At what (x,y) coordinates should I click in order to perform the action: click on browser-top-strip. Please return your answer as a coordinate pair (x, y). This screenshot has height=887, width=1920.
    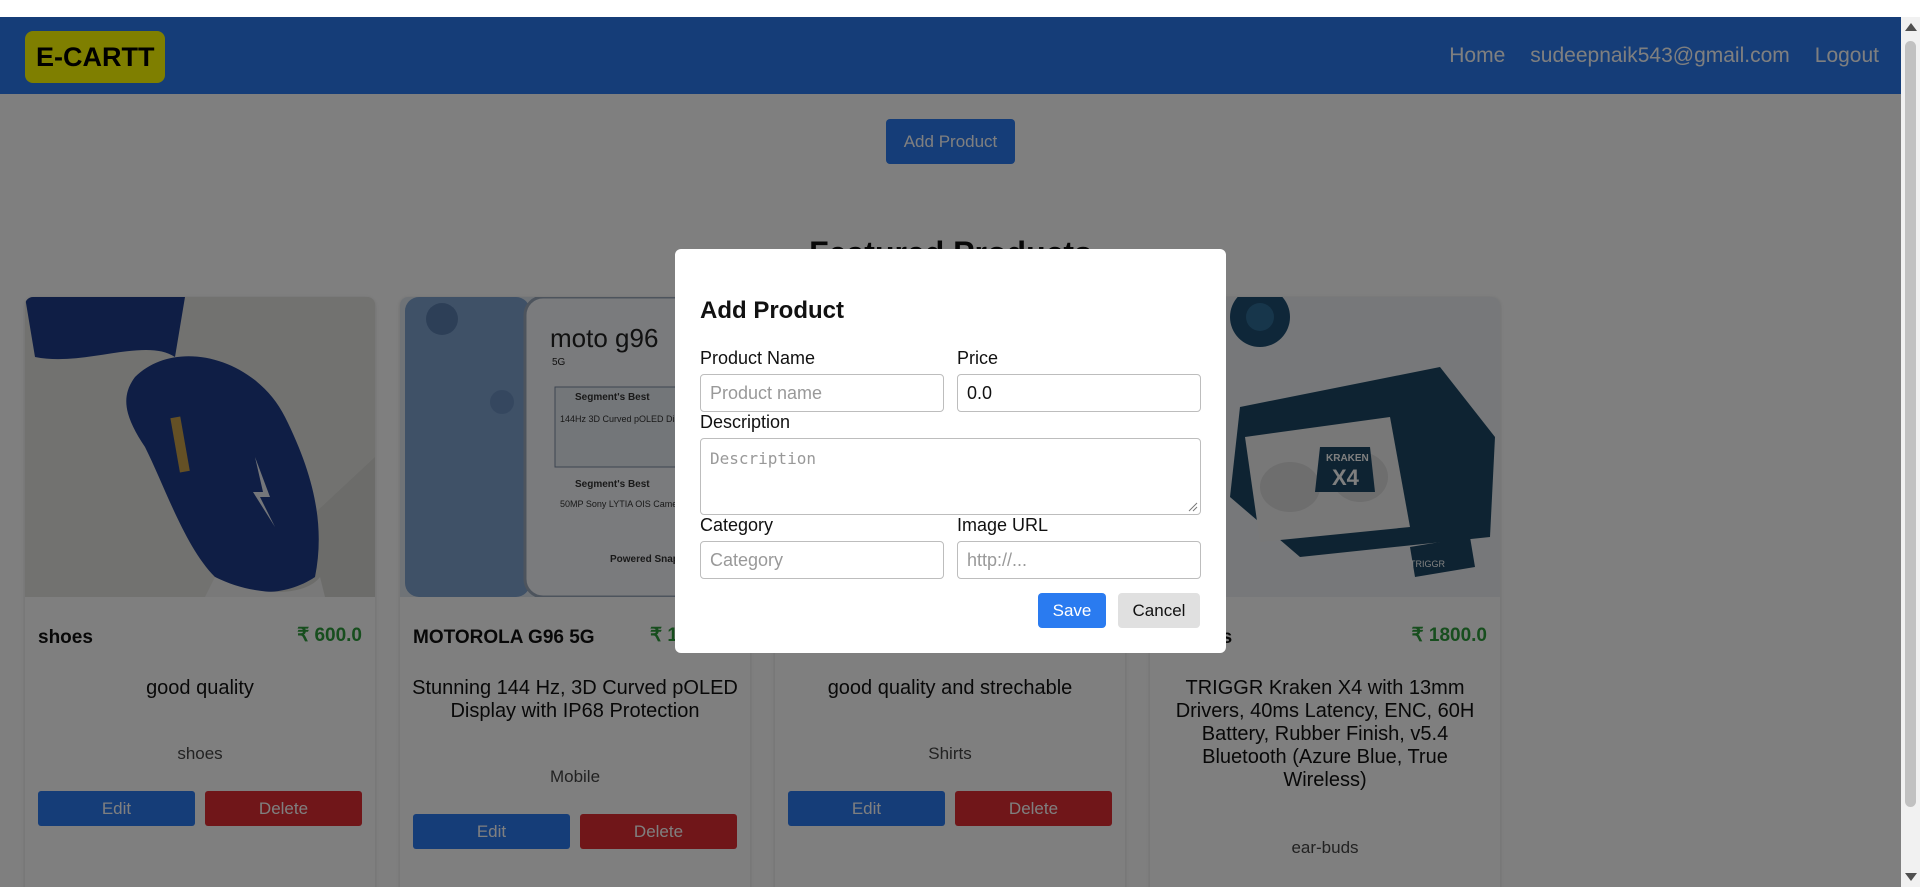
    Looking at the image, I should click on (950, 8).